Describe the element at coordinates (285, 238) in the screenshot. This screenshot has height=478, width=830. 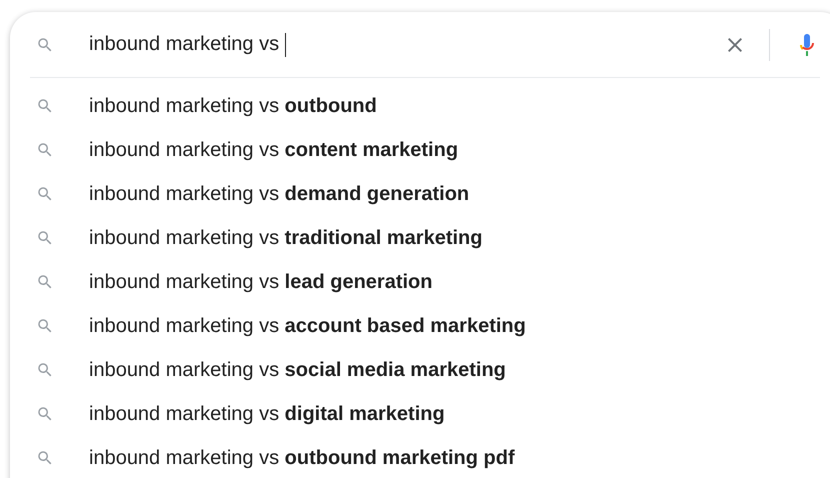
I see `suggestion-text: inbound marketing vs traditional marketing` at that location.